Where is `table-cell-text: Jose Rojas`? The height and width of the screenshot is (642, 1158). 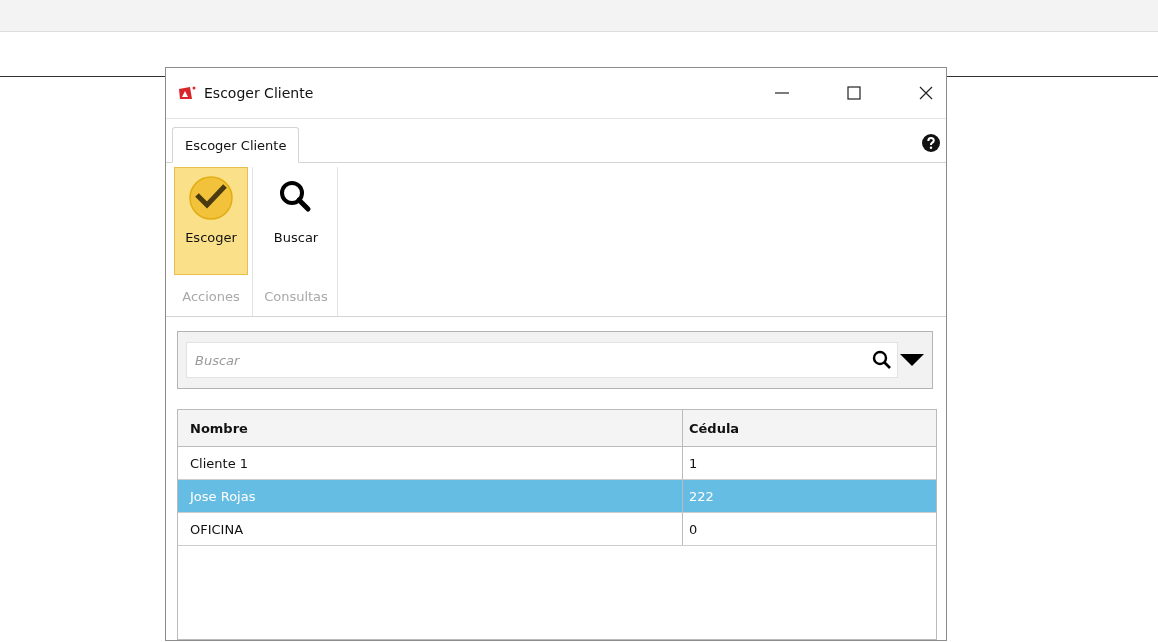 table-cell-text: Jose Rojas is located at coordinates (222, 496).